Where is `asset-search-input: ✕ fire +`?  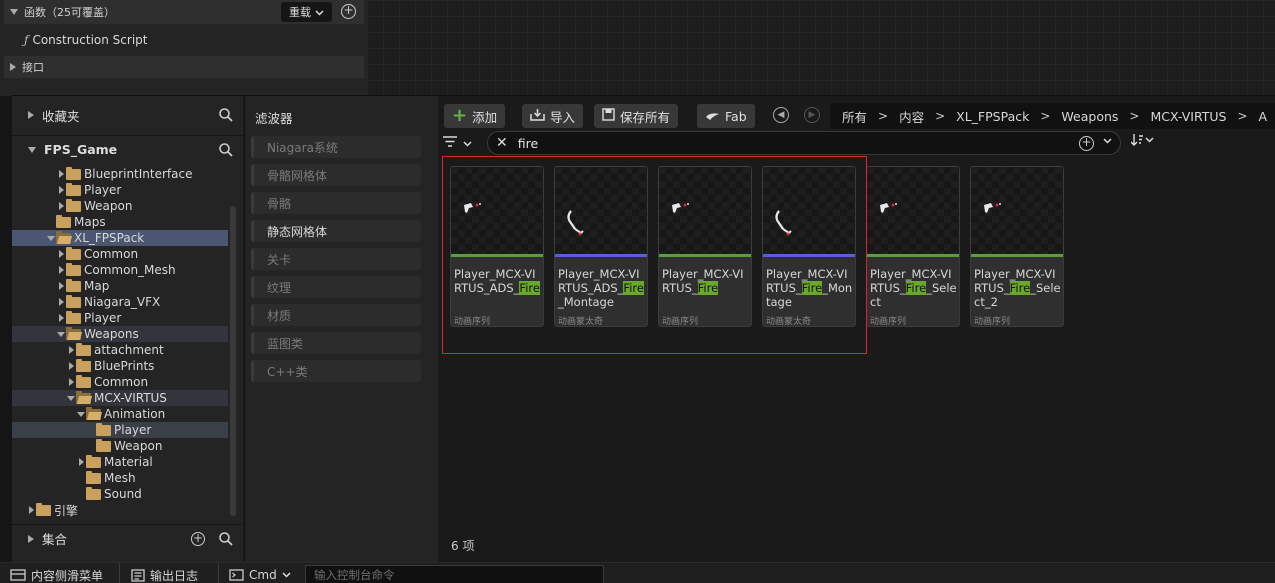
asset-search-input: ✕ fire + is located at coordinates (804, 143).